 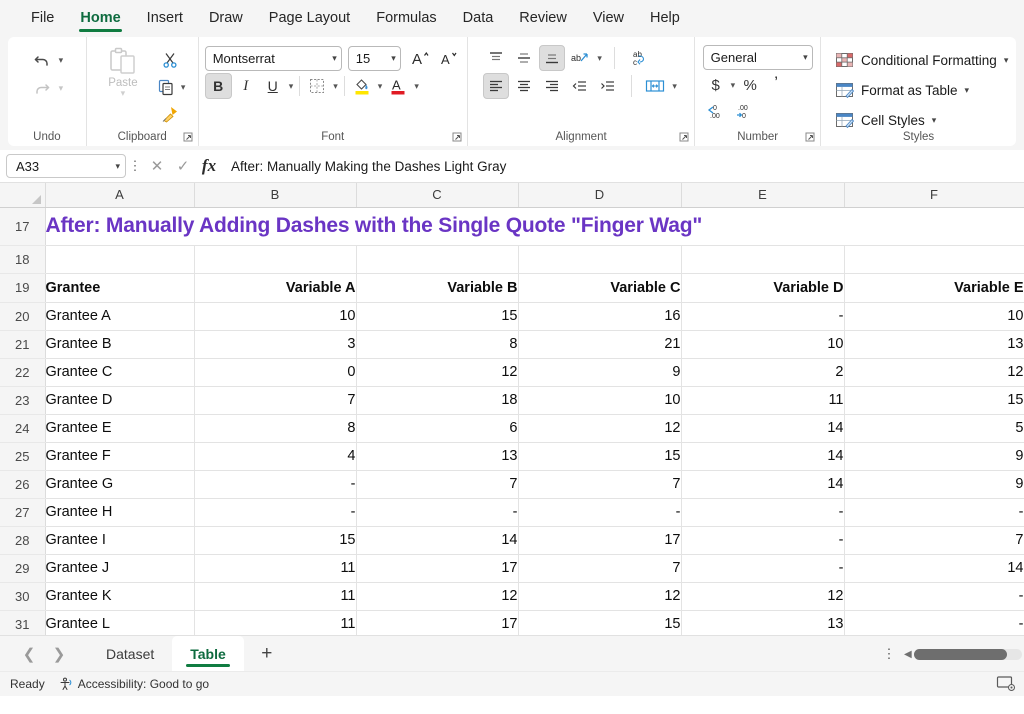 I want to click on fill-color-dropdown-caret: ▾, so click(x=380, y=86).